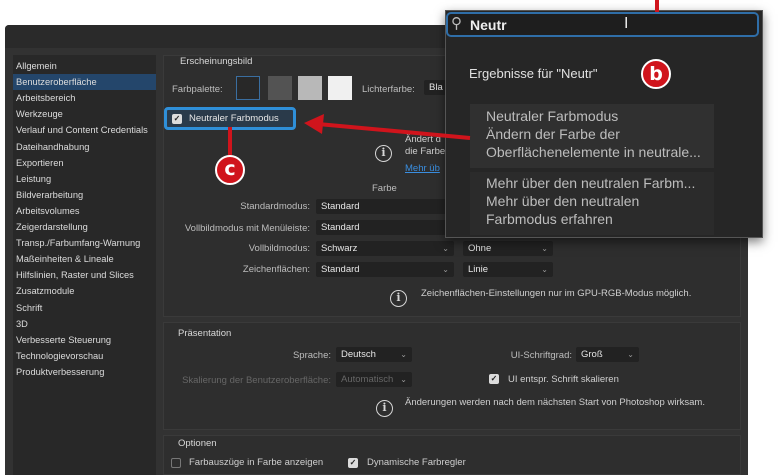 The image size is (780, 475). Describe the element at coordinates (602, 24) in the screenshot. I see `search-input: ⚲ Neutr I` at that location.